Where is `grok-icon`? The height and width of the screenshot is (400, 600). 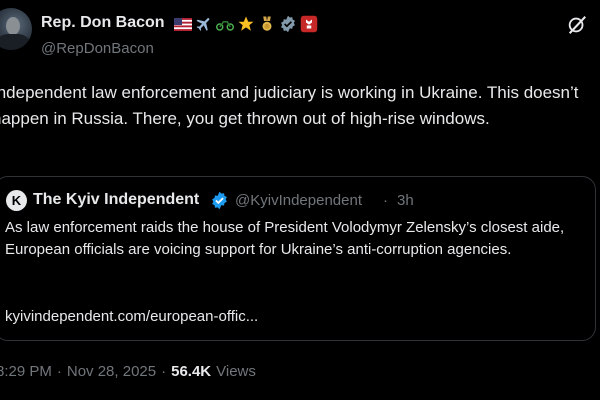 grok-icon is located at coordinates (577, 25).